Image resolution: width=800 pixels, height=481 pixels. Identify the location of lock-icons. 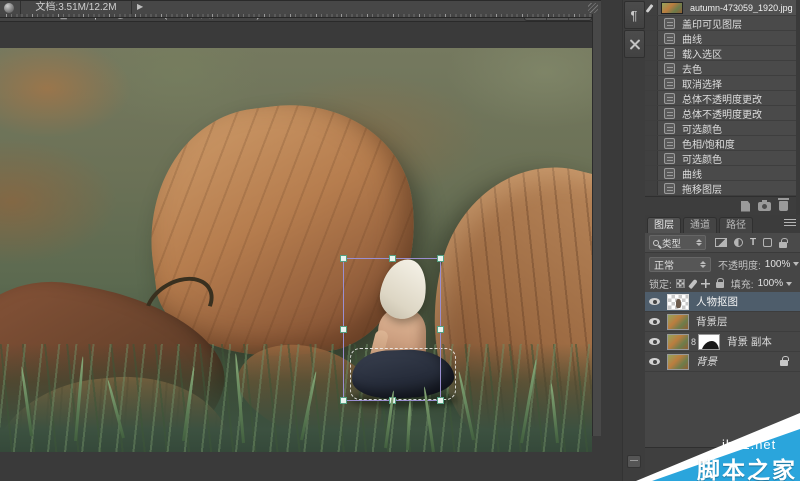
(700, 283).